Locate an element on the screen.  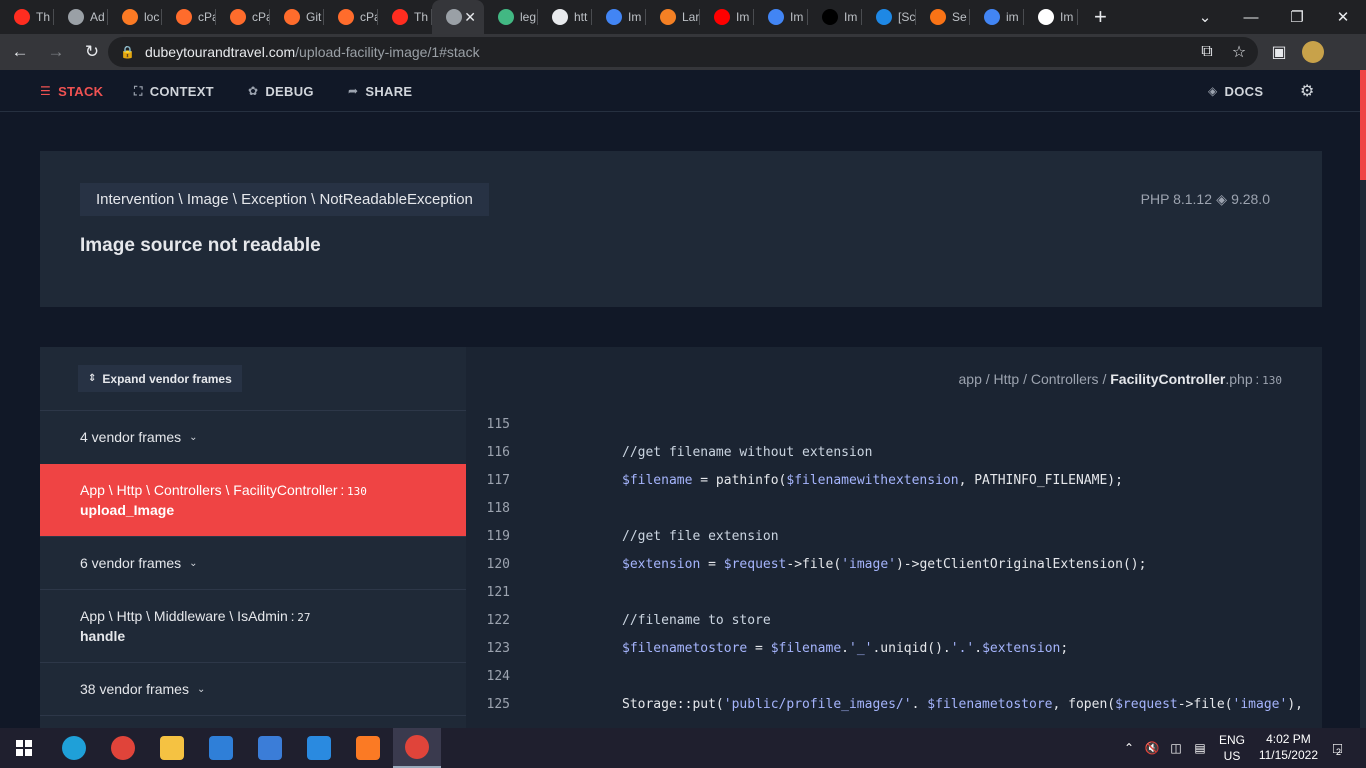
vendor-frames-label: 38 vendor frames is located at coordinates (134, 689).